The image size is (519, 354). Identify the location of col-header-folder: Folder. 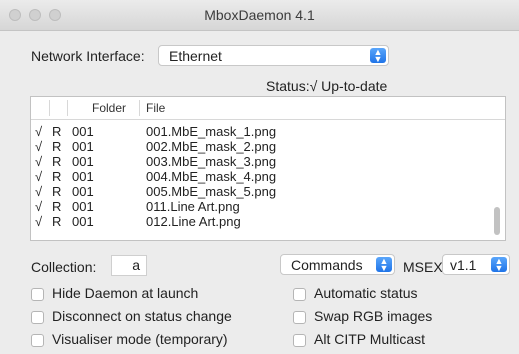
(109, 108).